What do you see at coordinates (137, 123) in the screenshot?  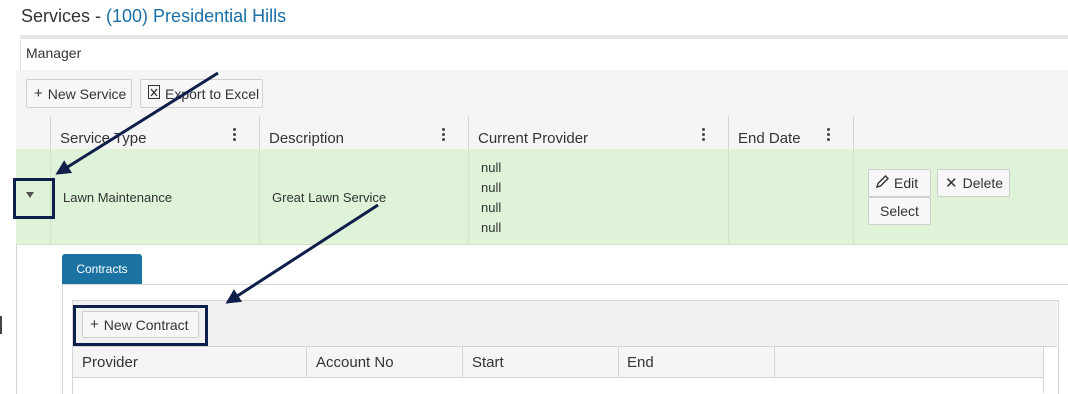 I see `arrow-to-expand` at bounding box center [137, 123].